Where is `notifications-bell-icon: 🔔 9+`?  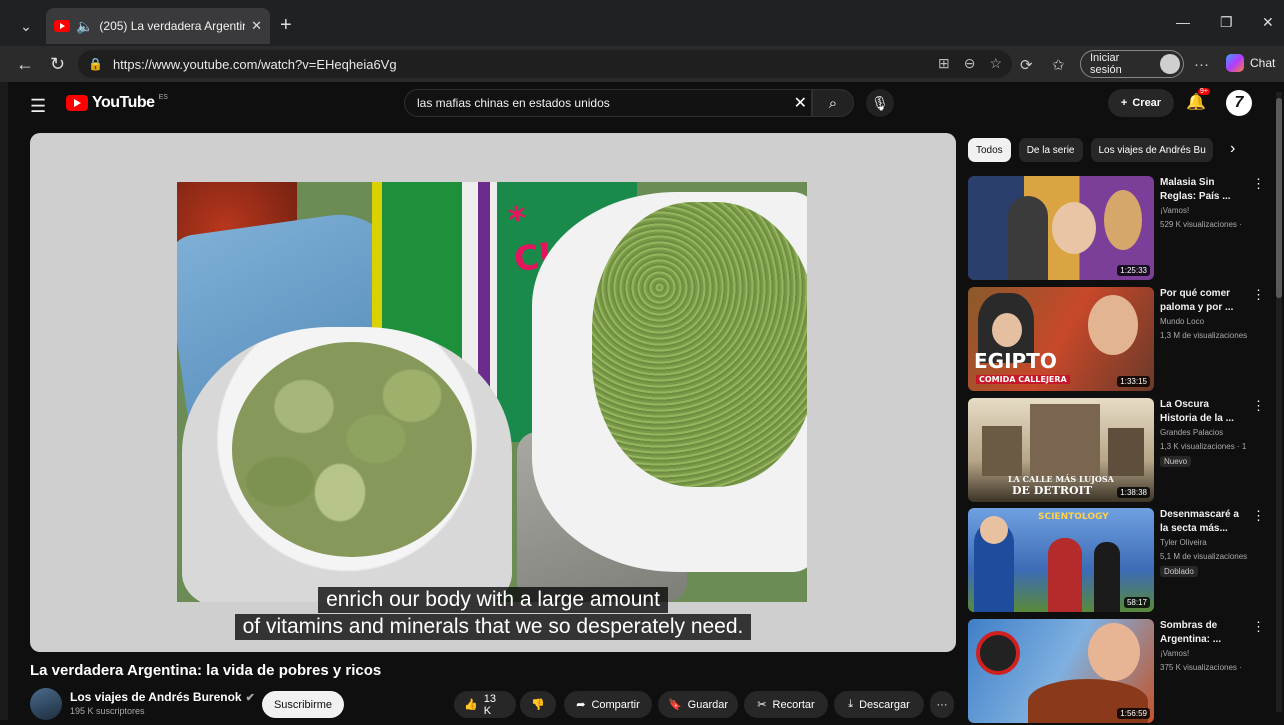
notifications-bell-icon: 🔔 9+ is located at coordinates (1198, 100).